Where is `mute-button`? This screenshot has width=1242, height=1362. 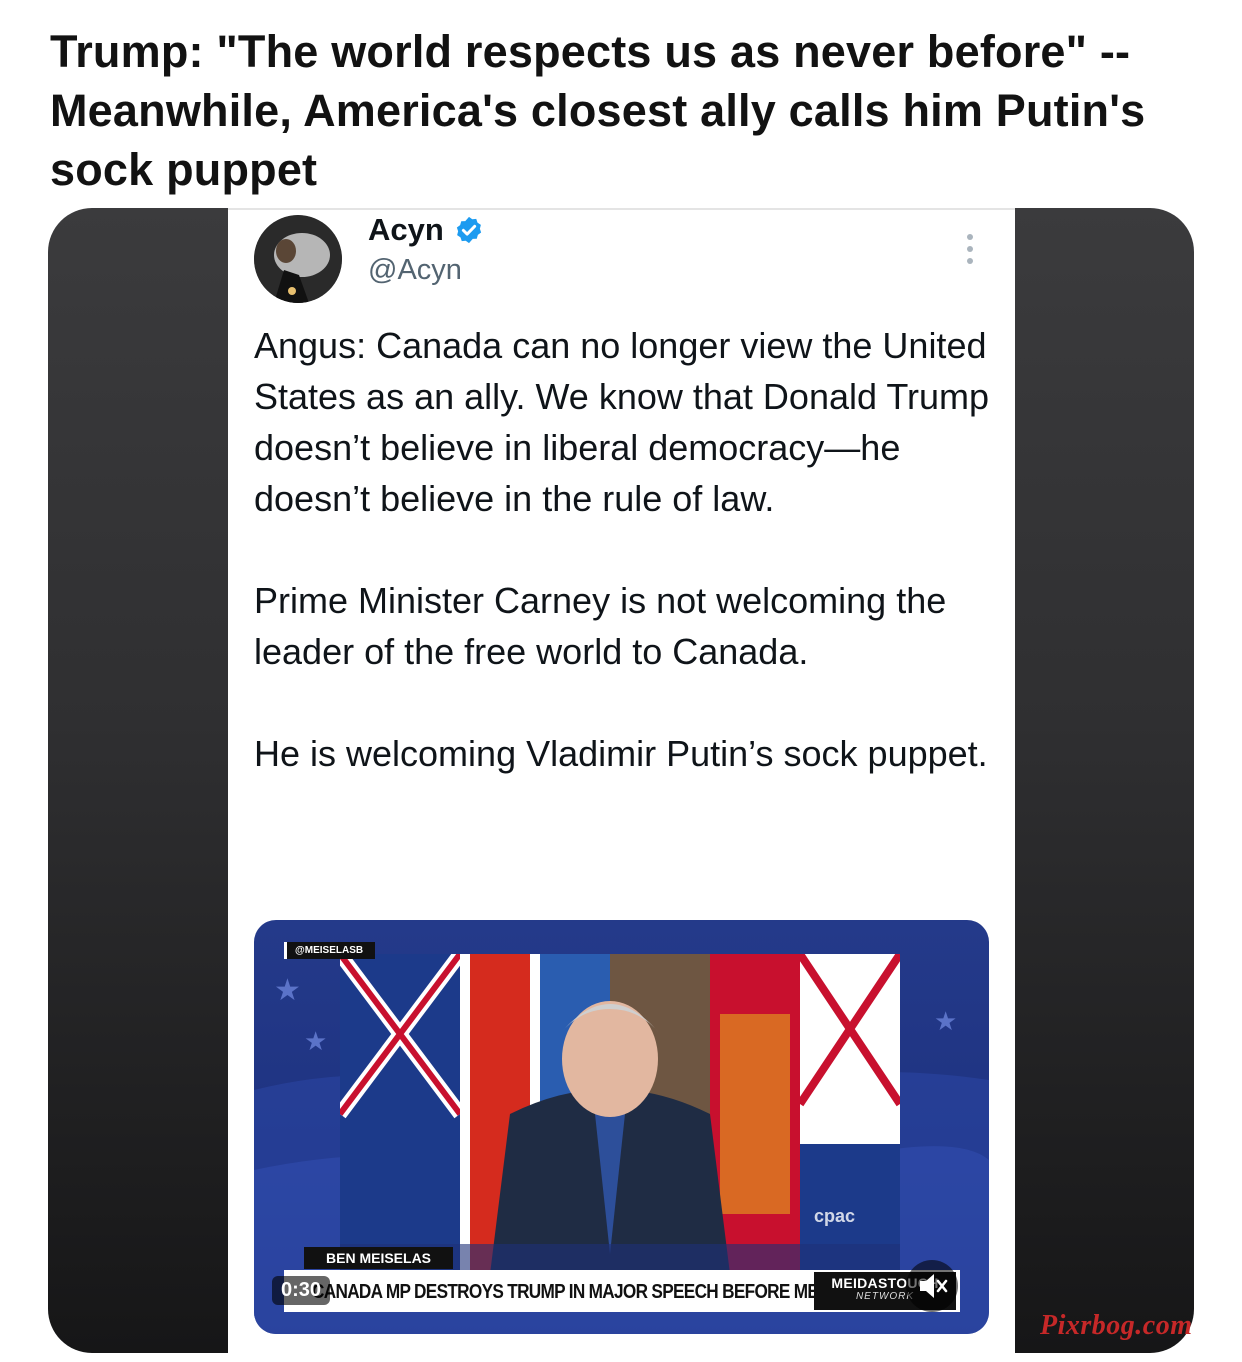
mute-button is located at coordinates (932, 1286).